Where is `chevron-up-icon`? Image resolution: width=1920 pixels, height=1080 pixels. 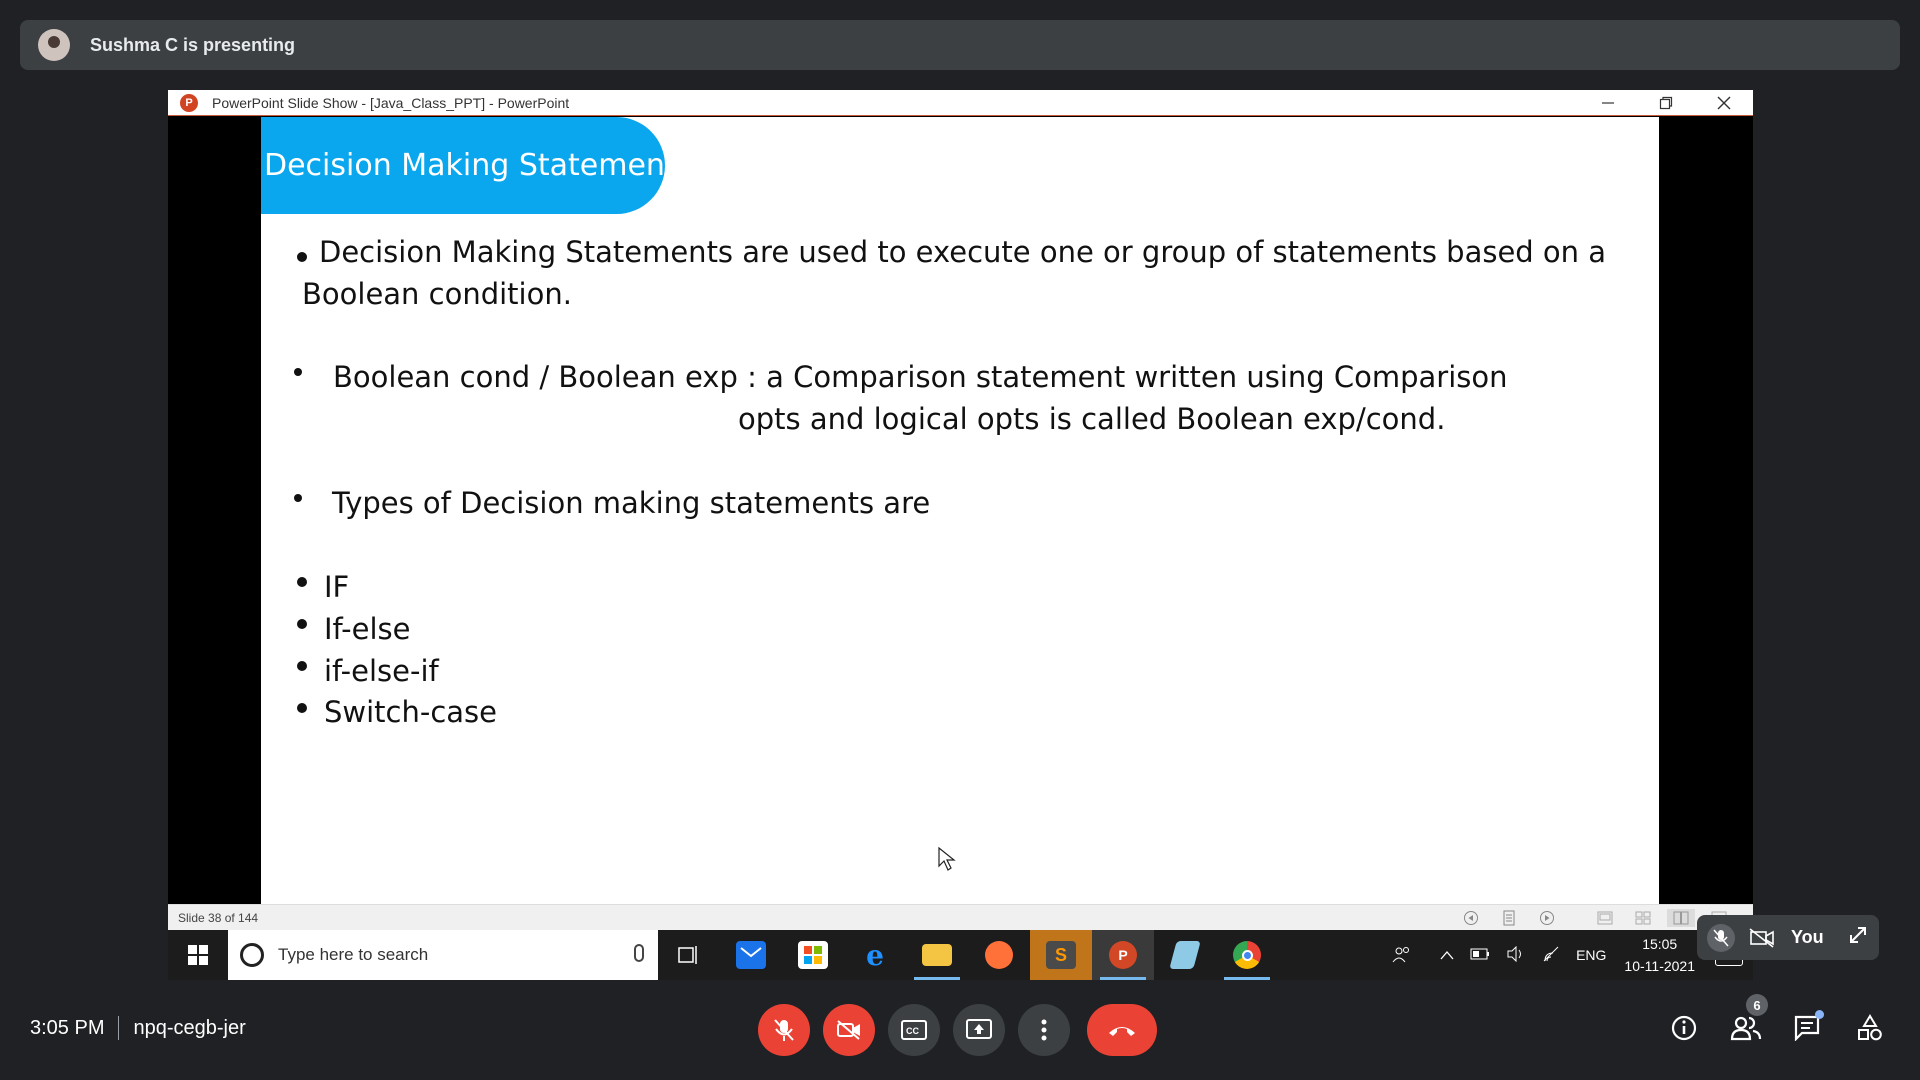 chevron-up-icon is located at coordinates (1447, 955).